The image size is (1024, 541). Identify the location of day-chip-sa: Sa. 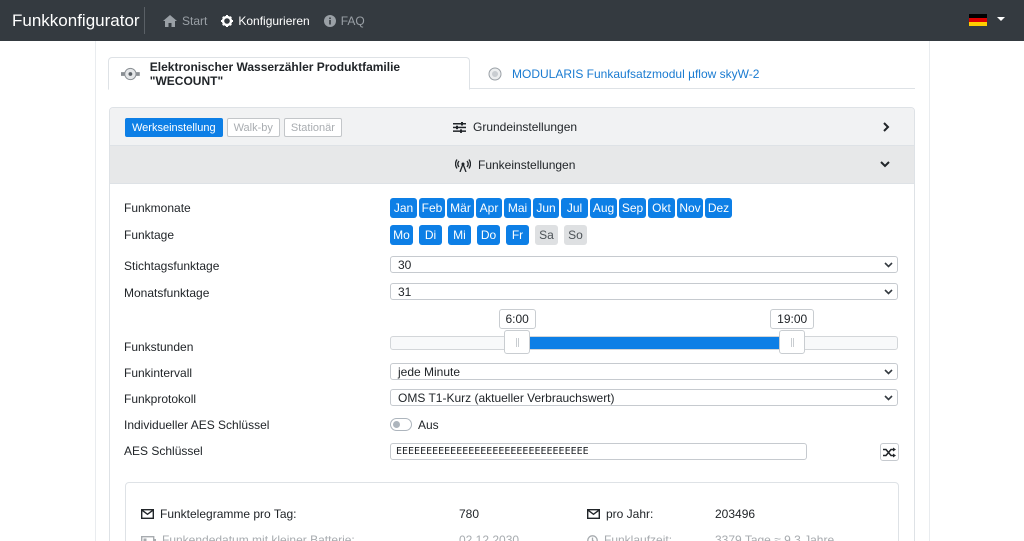
(546, 235).